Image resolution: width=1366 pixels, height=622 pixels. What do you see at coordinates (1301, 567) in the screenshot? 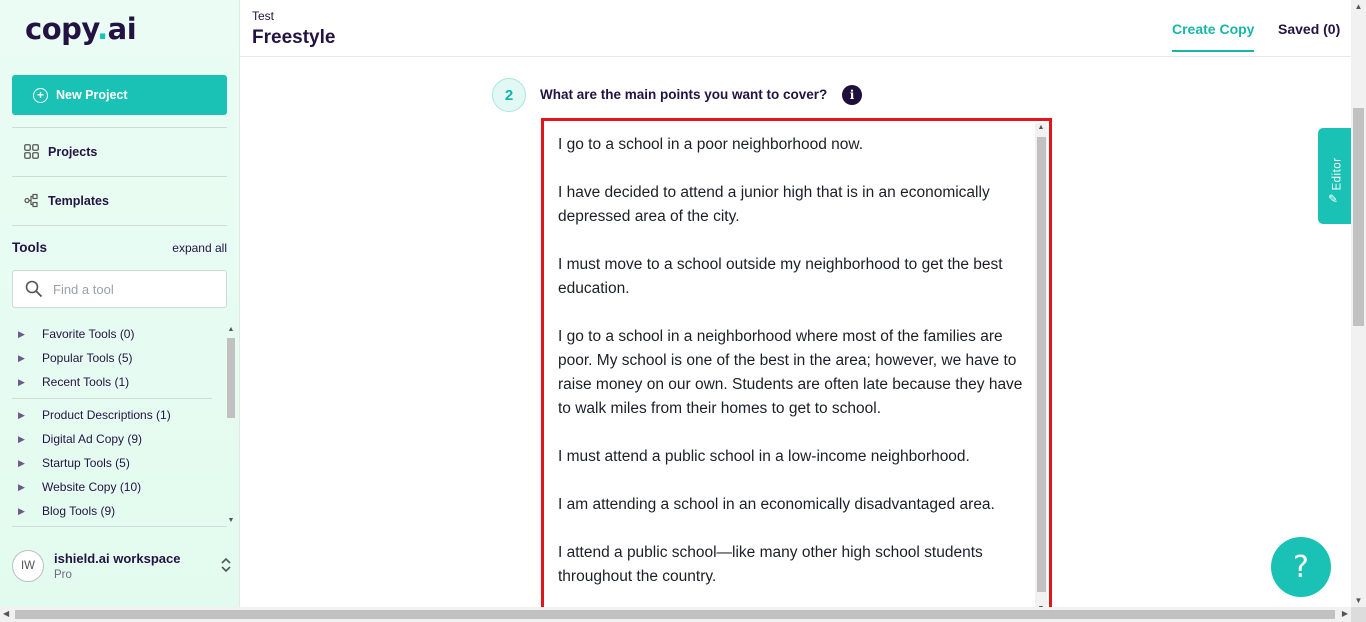
I see `help-button: ?` at bounding box center [1301, 567].